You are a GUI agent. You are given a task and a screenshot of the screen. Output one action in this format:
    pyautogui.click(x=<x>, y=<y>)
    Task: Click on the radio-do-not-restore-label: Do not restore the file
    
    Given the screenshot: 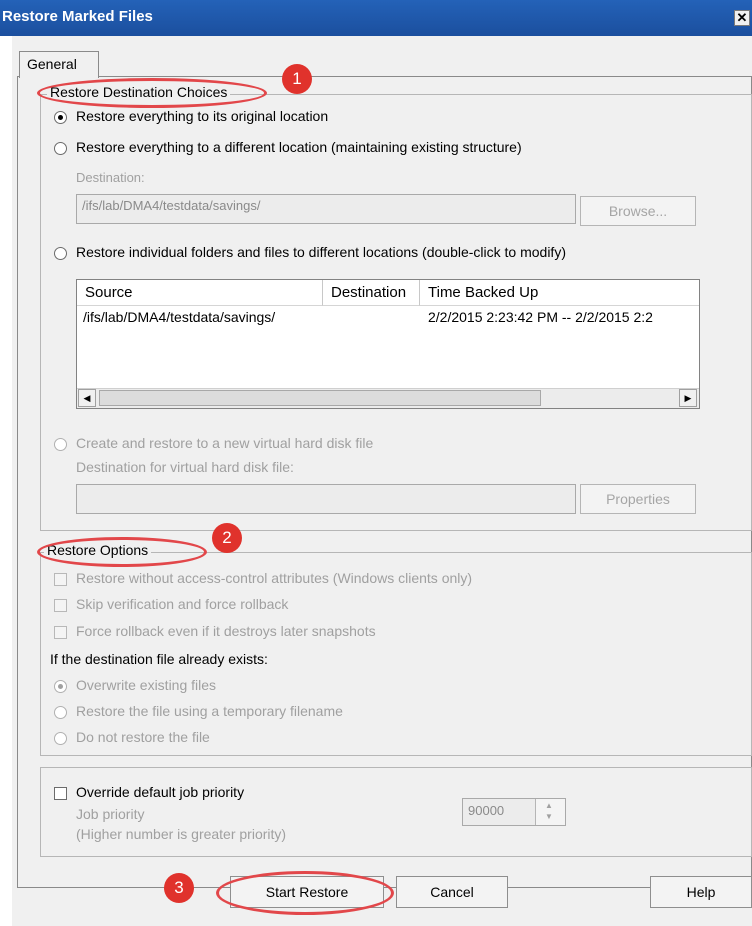 What is the action you would take?
    pyautogui.click(x=143, y=737)
    